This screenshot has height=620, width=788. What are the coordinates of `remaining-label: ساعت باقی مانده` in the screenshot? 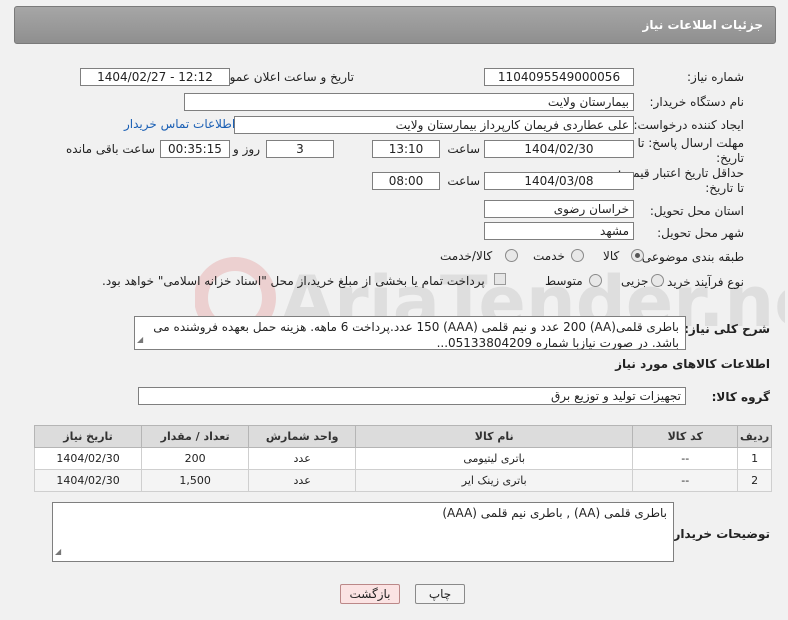 It's located at (111, 149).